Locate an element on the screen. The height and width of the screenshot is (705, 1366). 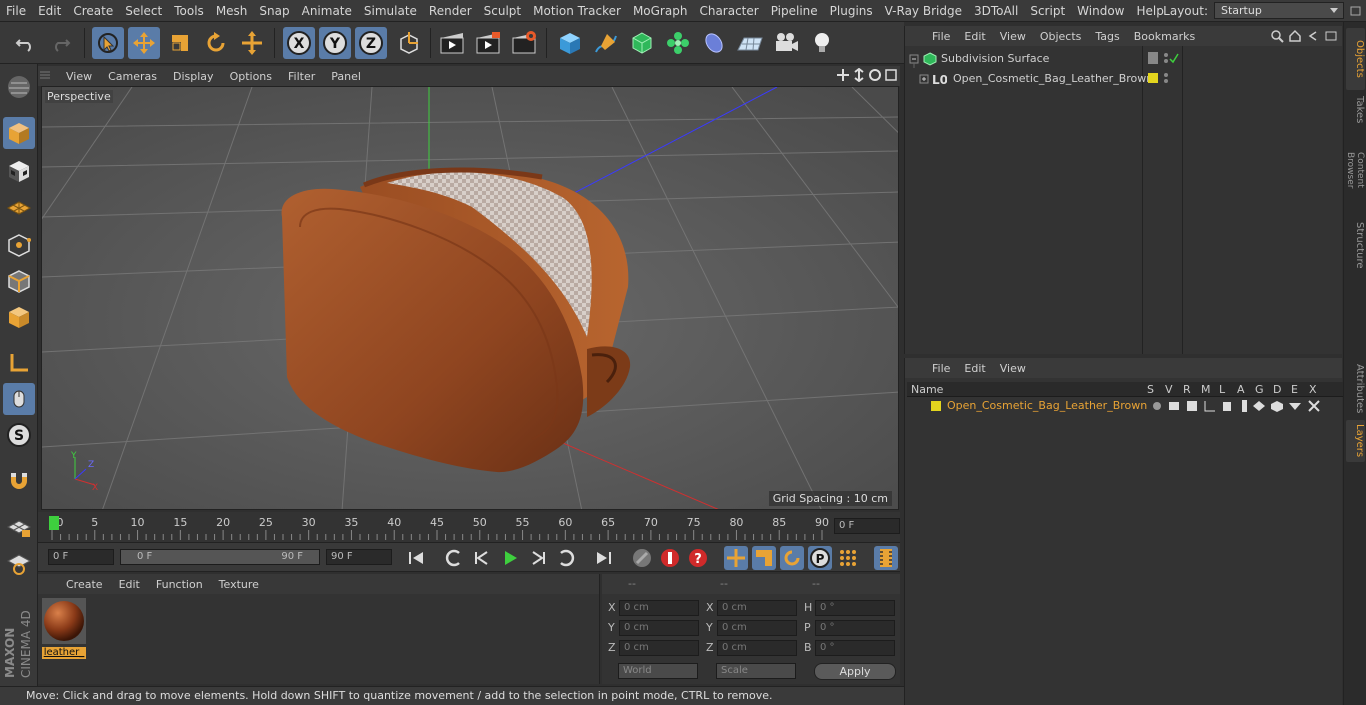
home-icon is located at coordinates (1295, 37).